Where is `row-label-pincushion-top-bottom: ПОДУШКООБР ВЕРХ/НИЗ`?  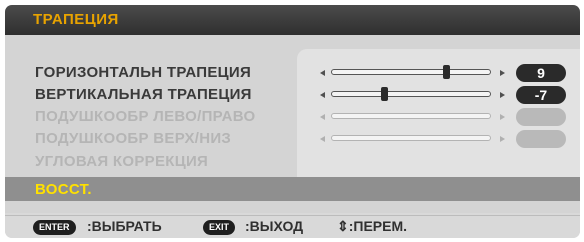
row-label-pincushion-top-bottom: ПОДУШКООБР ВЕРХ/НИЗ is located at coordinates (133, 138).